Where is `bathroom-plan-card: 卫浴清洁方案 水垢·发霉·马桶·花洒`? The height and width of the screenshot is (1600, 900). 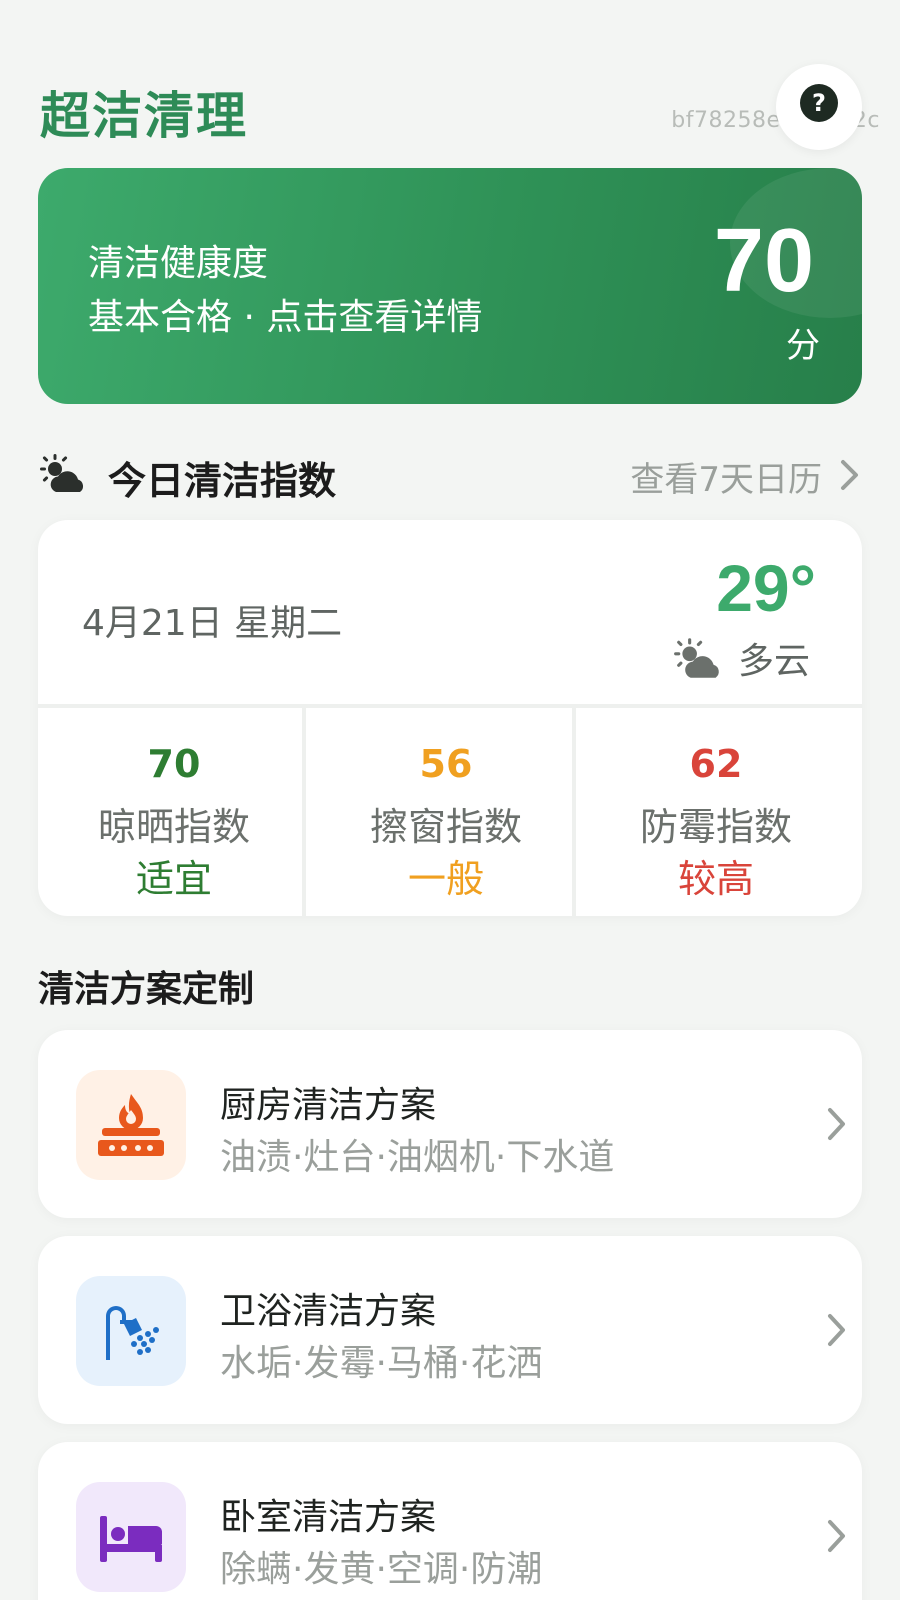 bathroom-plan-card: 卫浴清洁方案 水垢·发霉·马桶·花洒 is located at coordinates (450, 1330).